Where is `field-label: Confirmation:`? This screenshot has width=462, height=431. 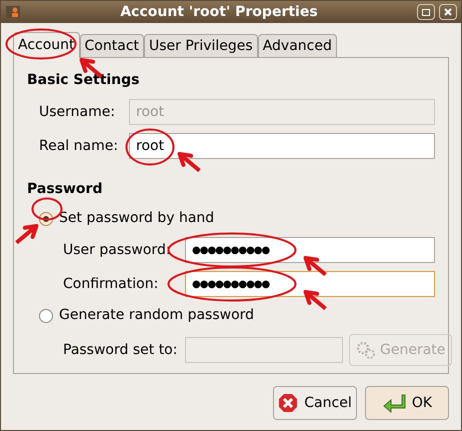 field-label: Confirmation: is located at coordinates (111, 284).